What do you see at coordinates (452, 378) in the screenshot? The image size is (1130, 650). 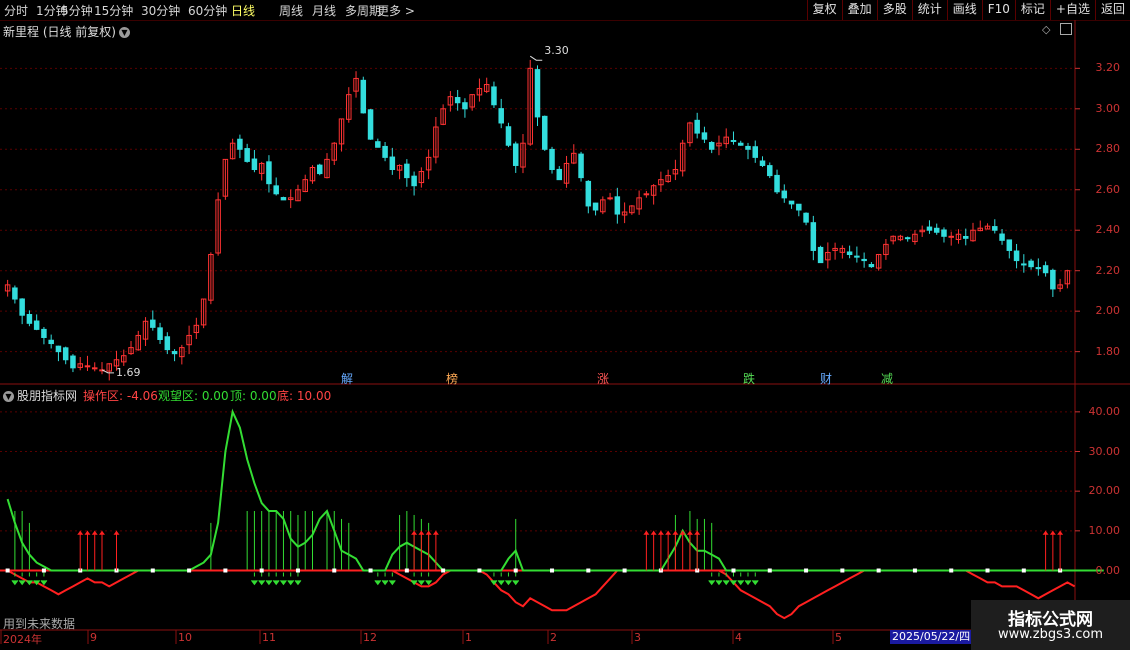 I see `event-marker-1: 榜` at bounding box center [452, 378].